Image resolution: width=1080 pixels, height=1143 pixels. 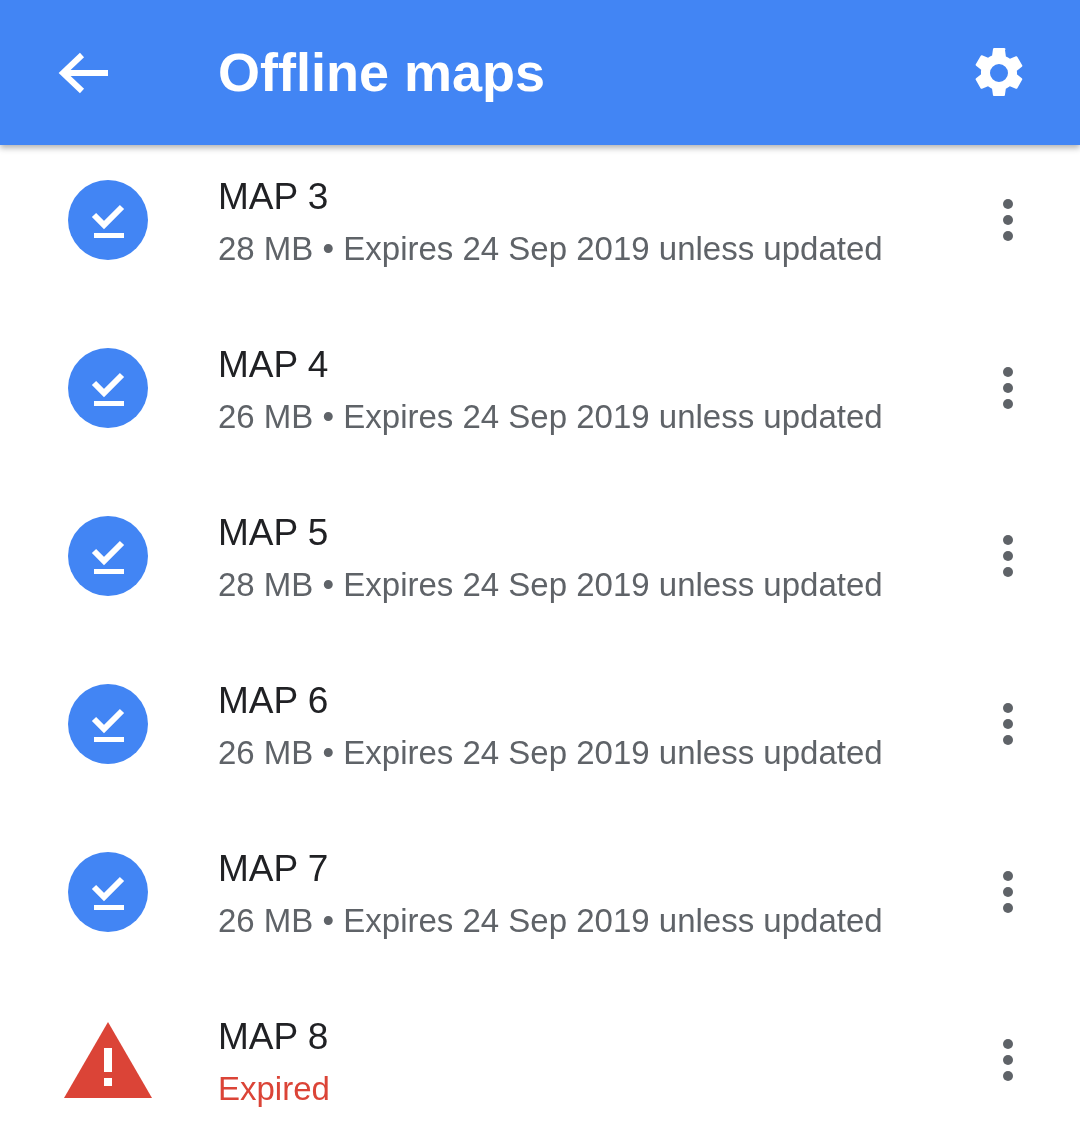 What do you see at coordinates (274, 869) in the screenshot?
I see `map-name: MAP 7` at bounding box center [274, 869].